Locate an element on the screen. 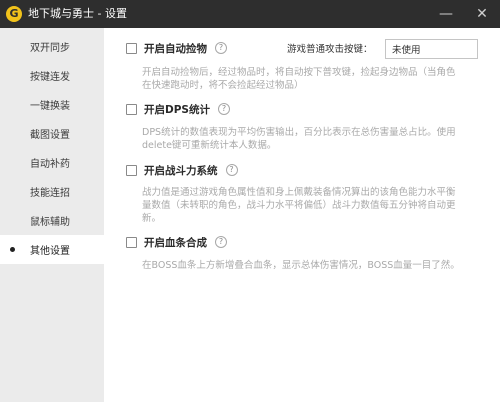  sidebar-item-key-repeat: 按键连发 is located at coordinates (52, 75).